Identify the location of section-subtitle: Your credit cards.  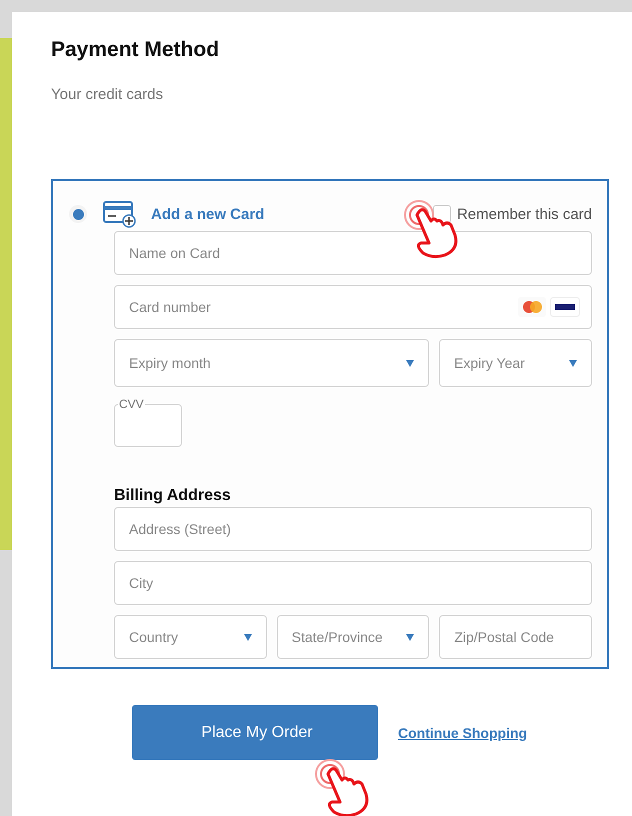
(107, 94).